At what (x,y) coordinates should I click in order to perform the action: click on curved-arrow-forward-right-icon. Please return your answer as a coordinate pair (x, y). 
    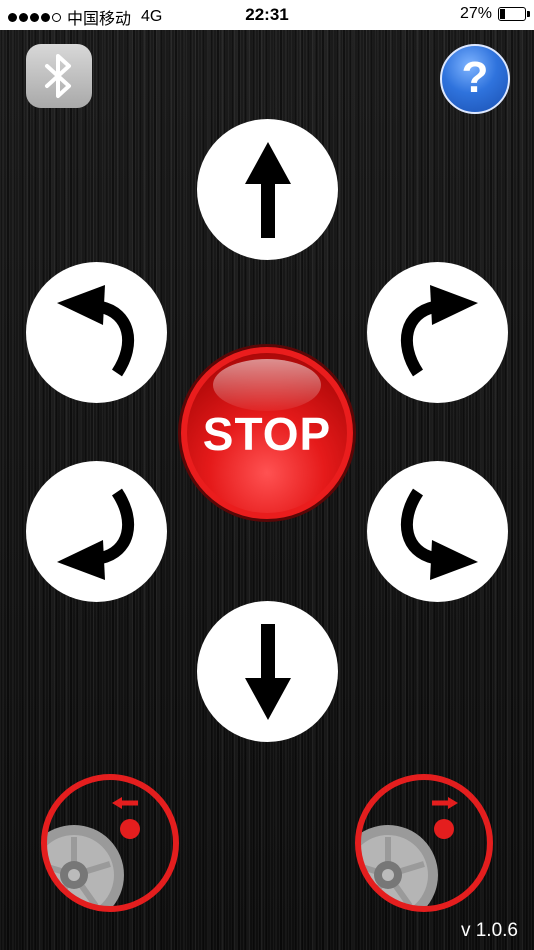
    Looking at the image, I should click on (439, 330).